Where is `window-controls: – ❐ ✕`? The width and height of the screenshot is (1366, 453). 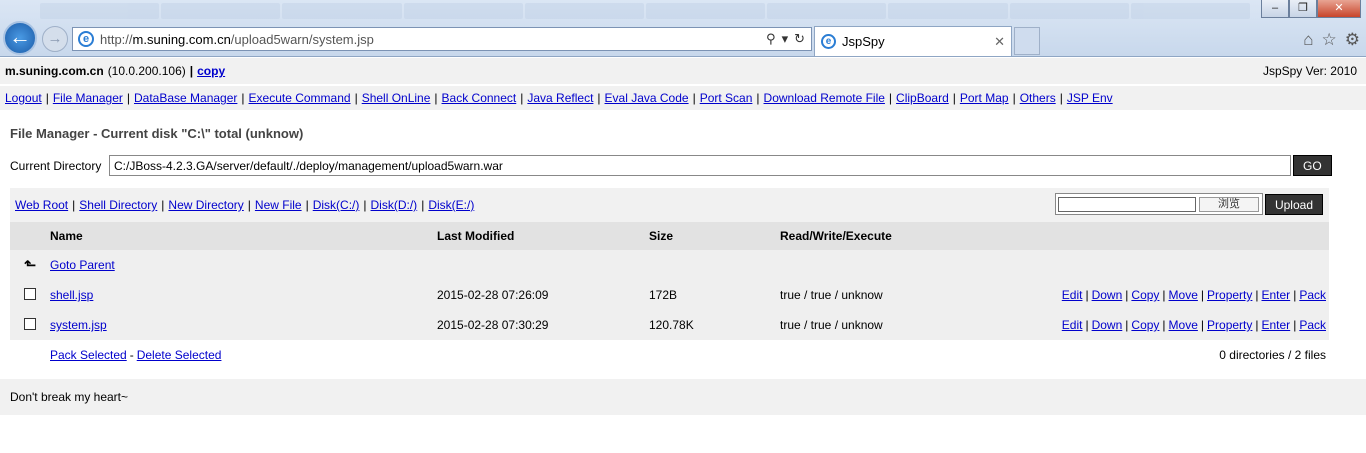 window-controls: – ❐ ✕ is located at coordinates (1311, 9).